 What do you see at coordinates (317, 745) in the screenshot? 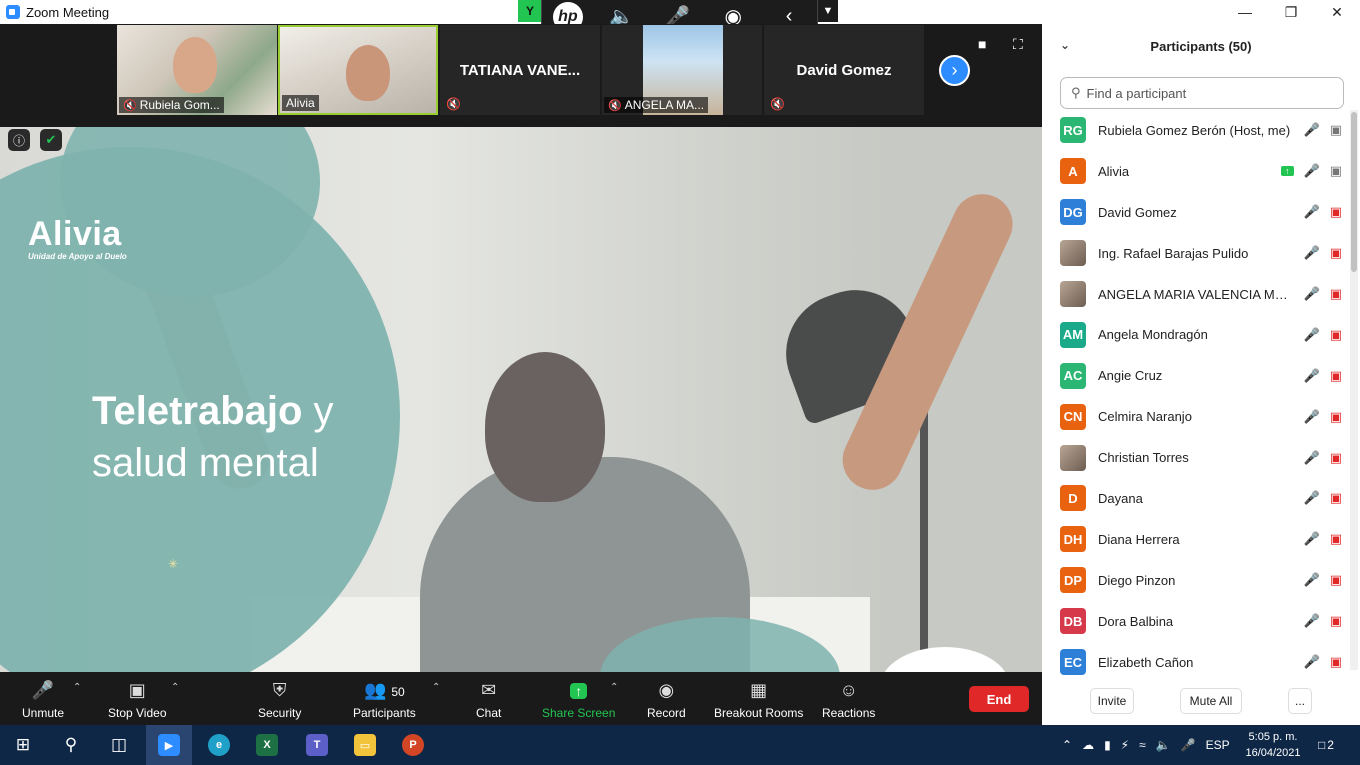
I see `teams-icon: T` at bounding box center [317, 745].